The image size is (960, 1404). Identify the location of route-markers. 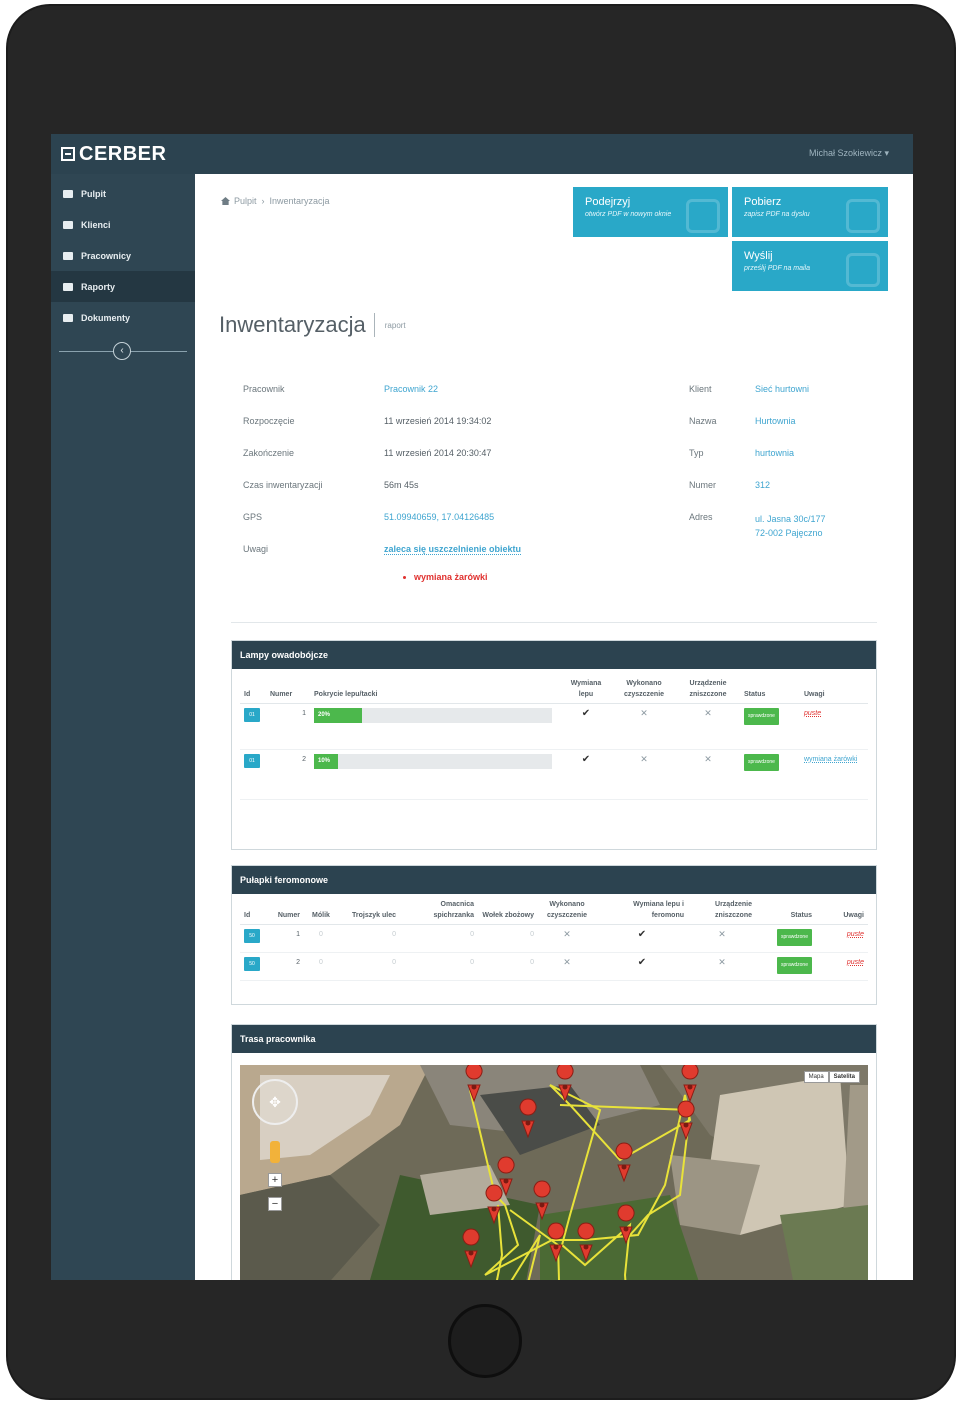
(580, 1167).